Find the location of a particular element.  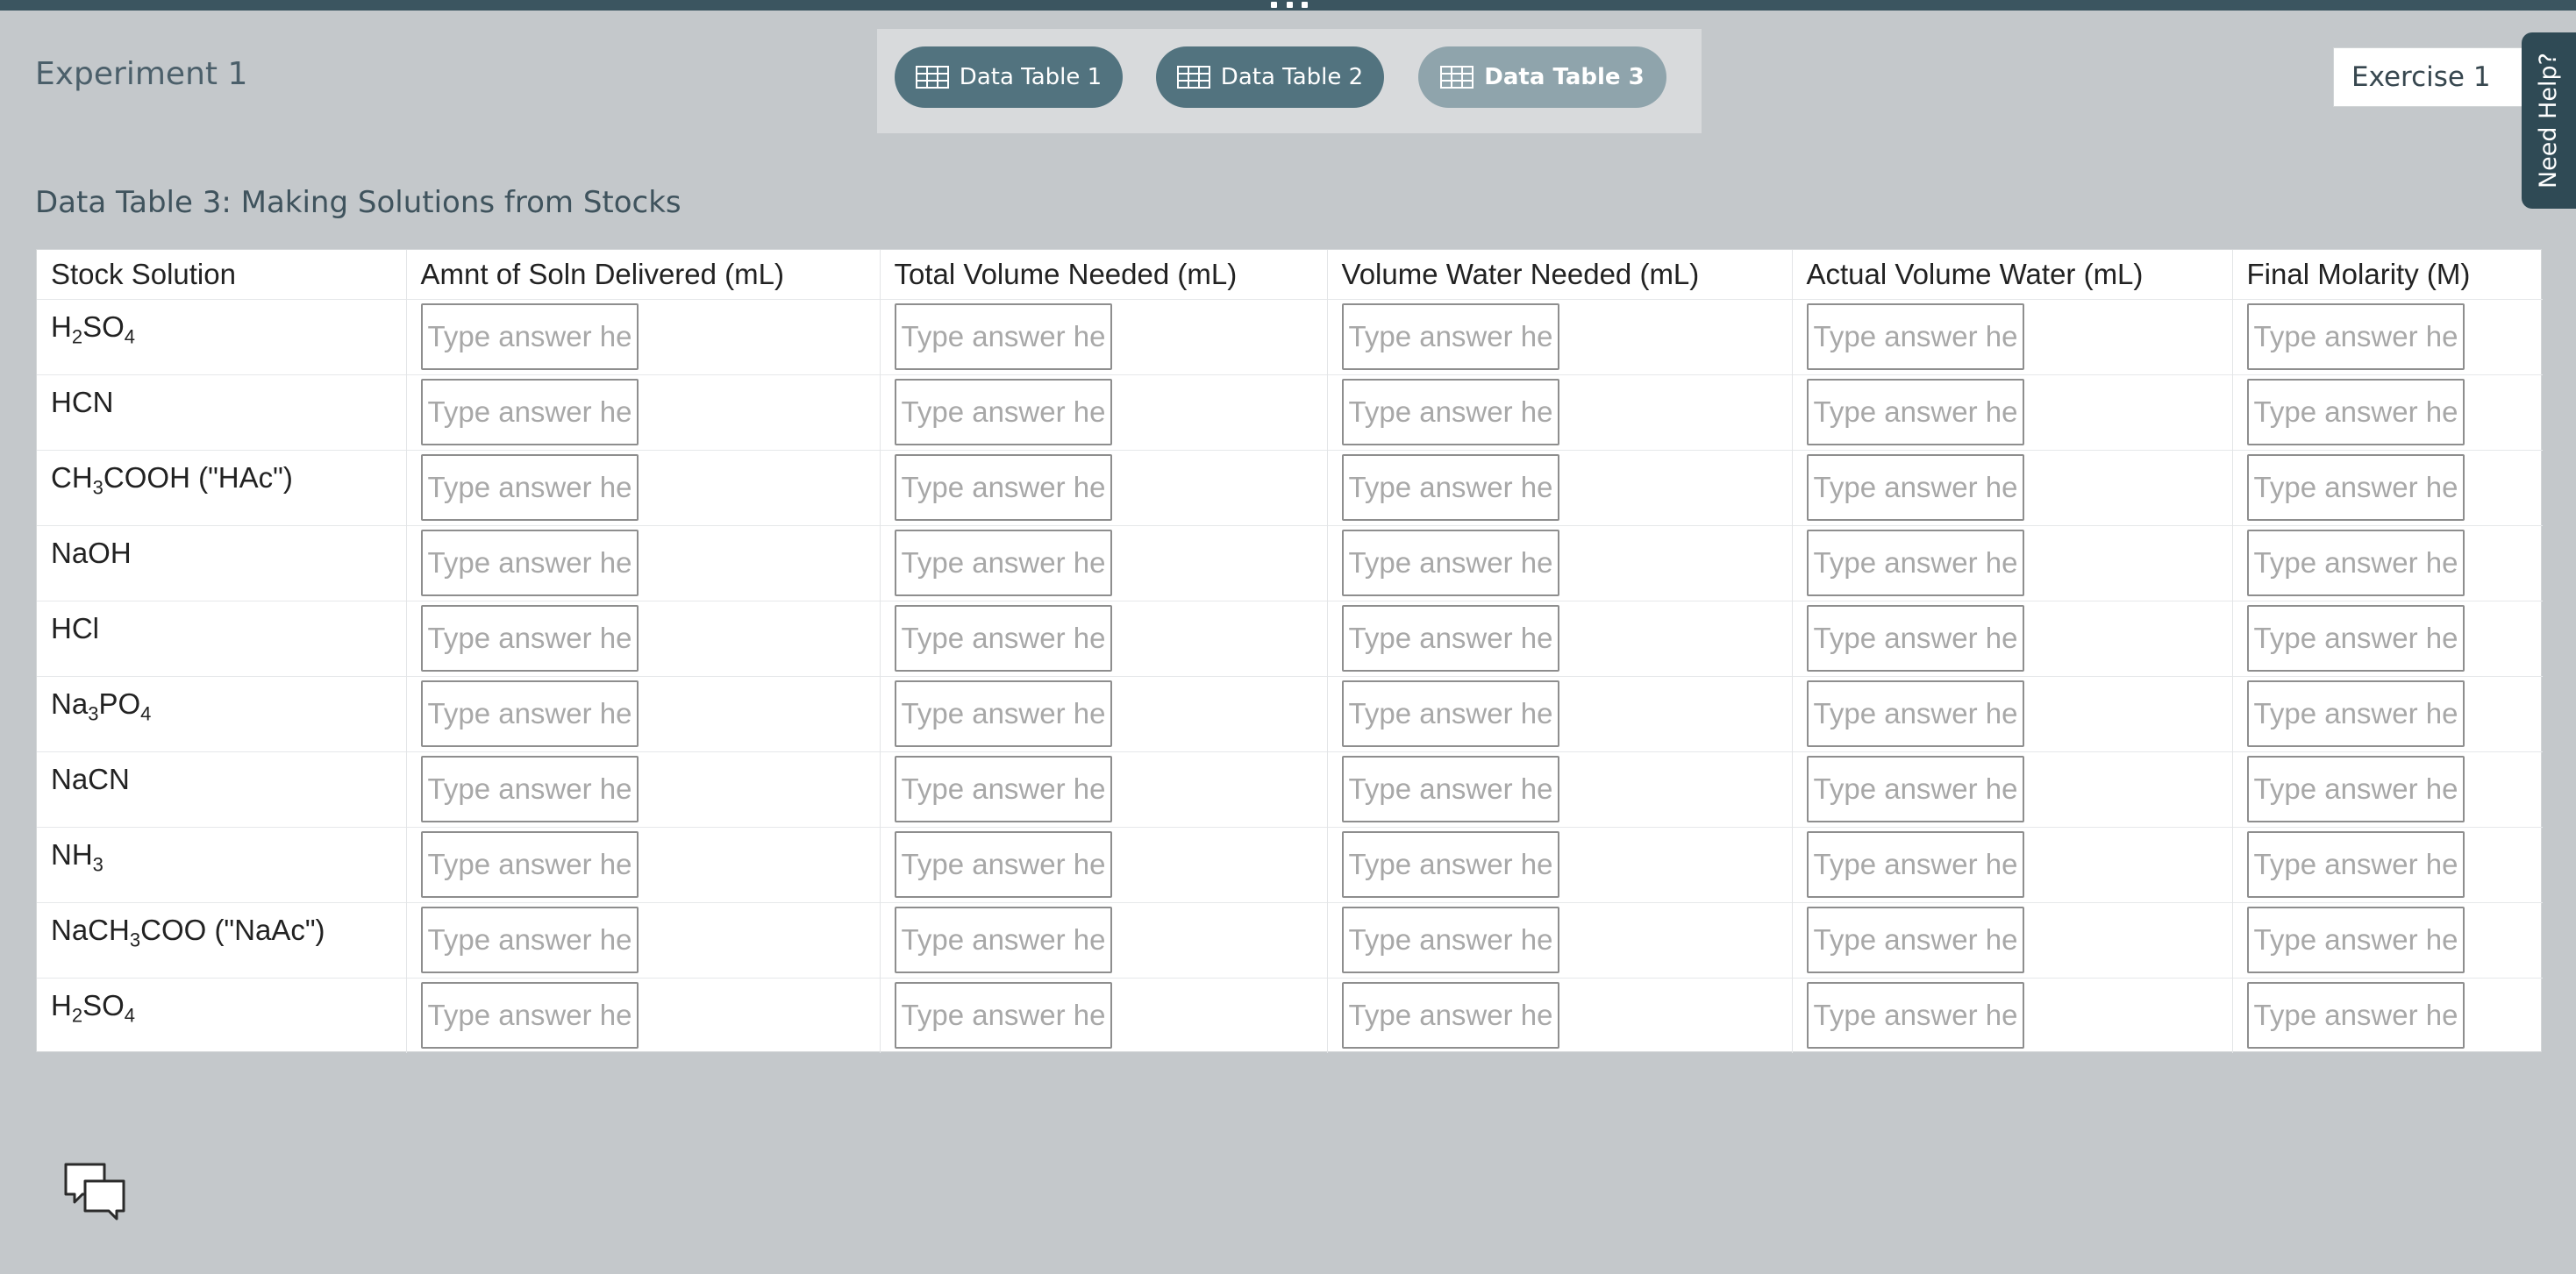

formula-text: HCN is located at coordinates (83, 401).